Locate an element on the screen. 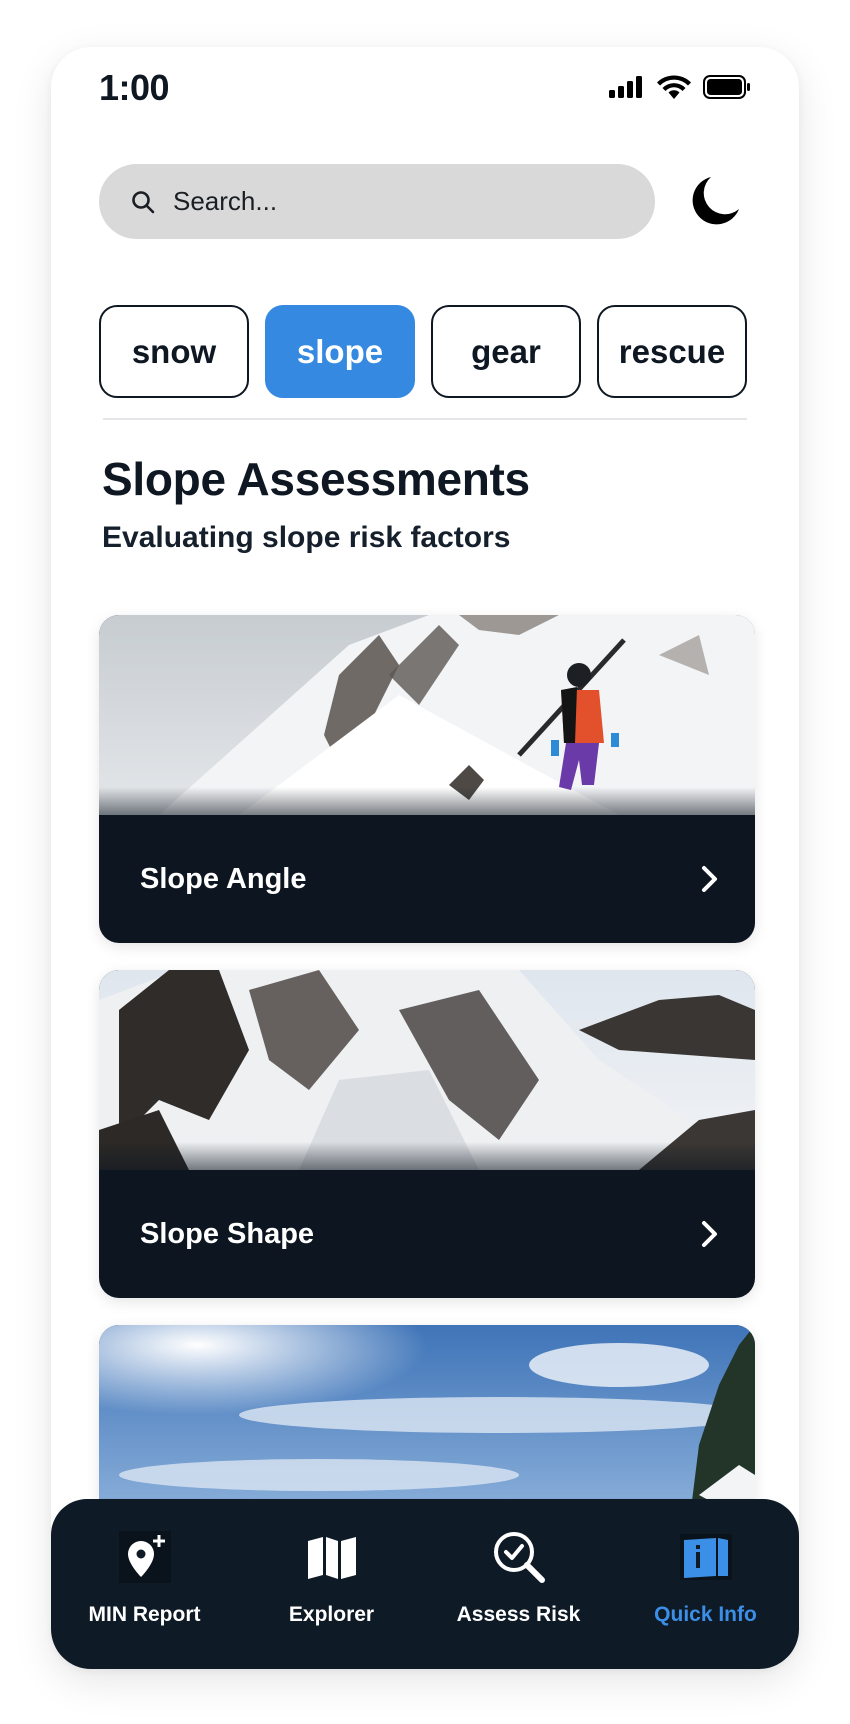 The height and width of the screenshot is (1724, 850). card-image-skier is located at coordinates (427, 715).